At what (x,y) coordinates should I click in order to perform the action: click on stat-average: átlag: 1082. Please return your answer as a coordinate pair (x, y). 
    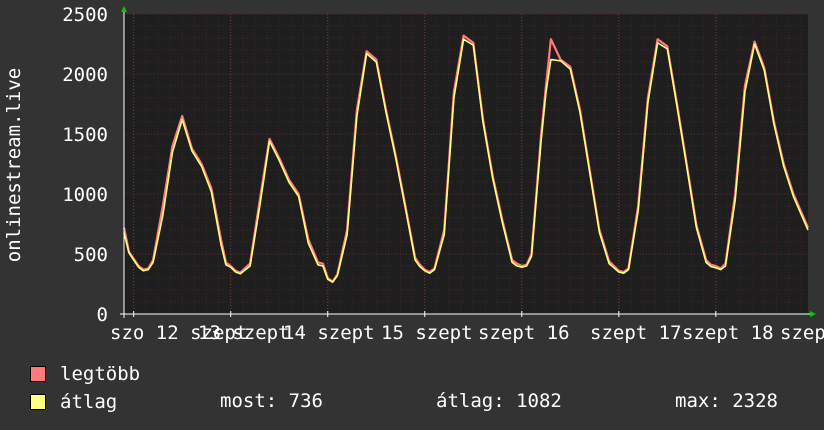
    Looking at the image, I should click on (499, 401).